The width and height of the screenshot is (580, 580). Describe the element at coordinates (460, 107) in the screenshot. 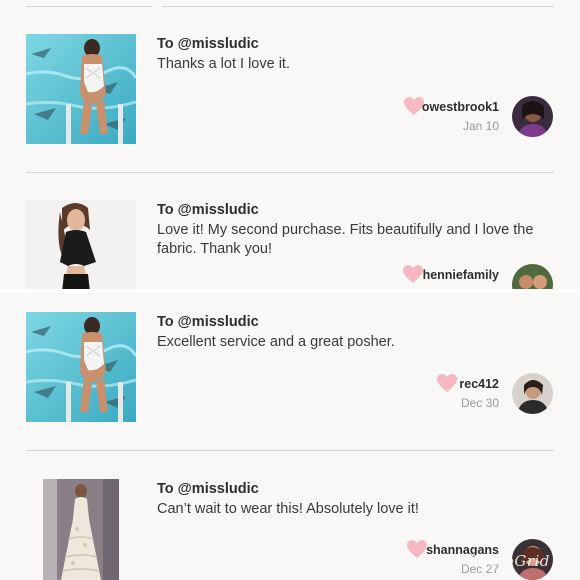

I see `reviewer-username: owestbrook1` at that location.